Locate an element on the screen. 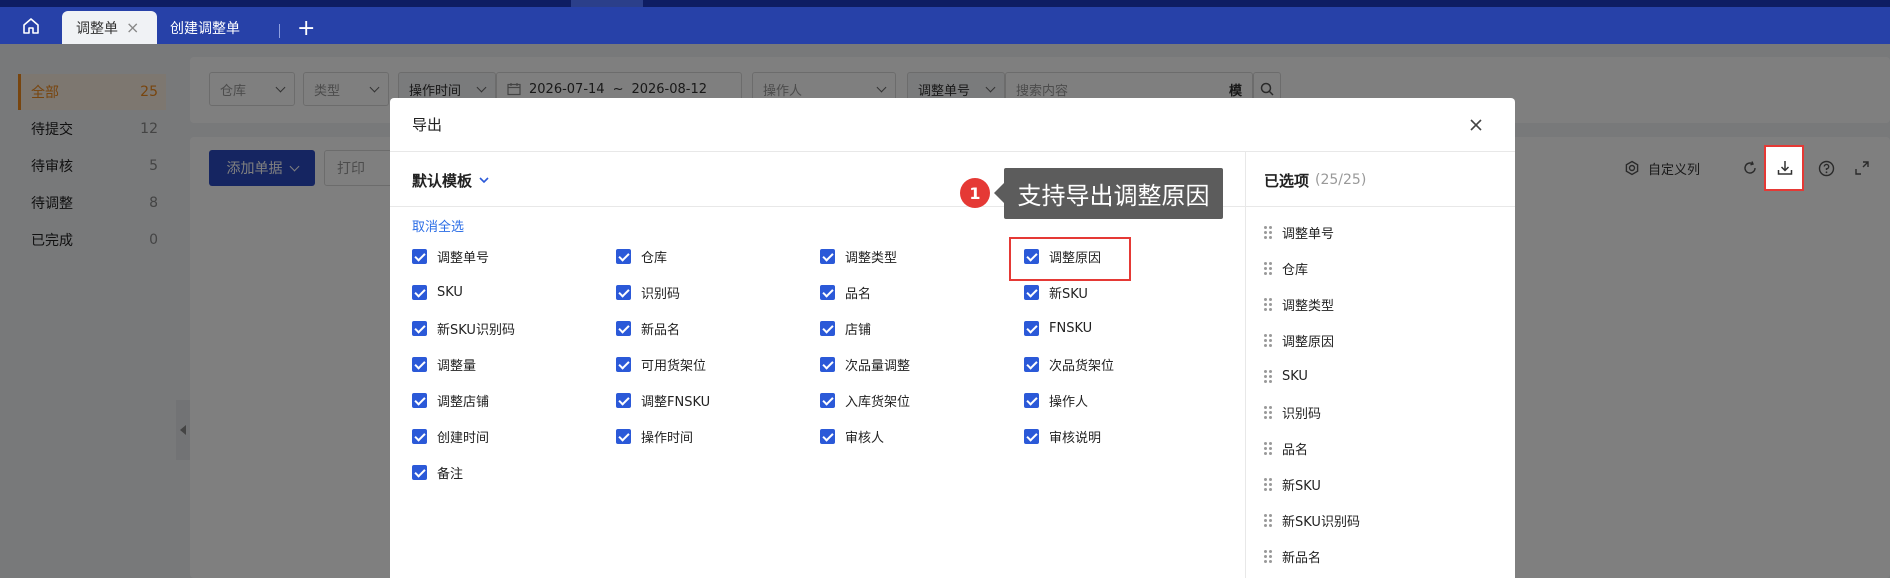 The width and height of the screenshot is (1890, 578). field-checkbox: 识别码 is located at coordinates (648, 292).